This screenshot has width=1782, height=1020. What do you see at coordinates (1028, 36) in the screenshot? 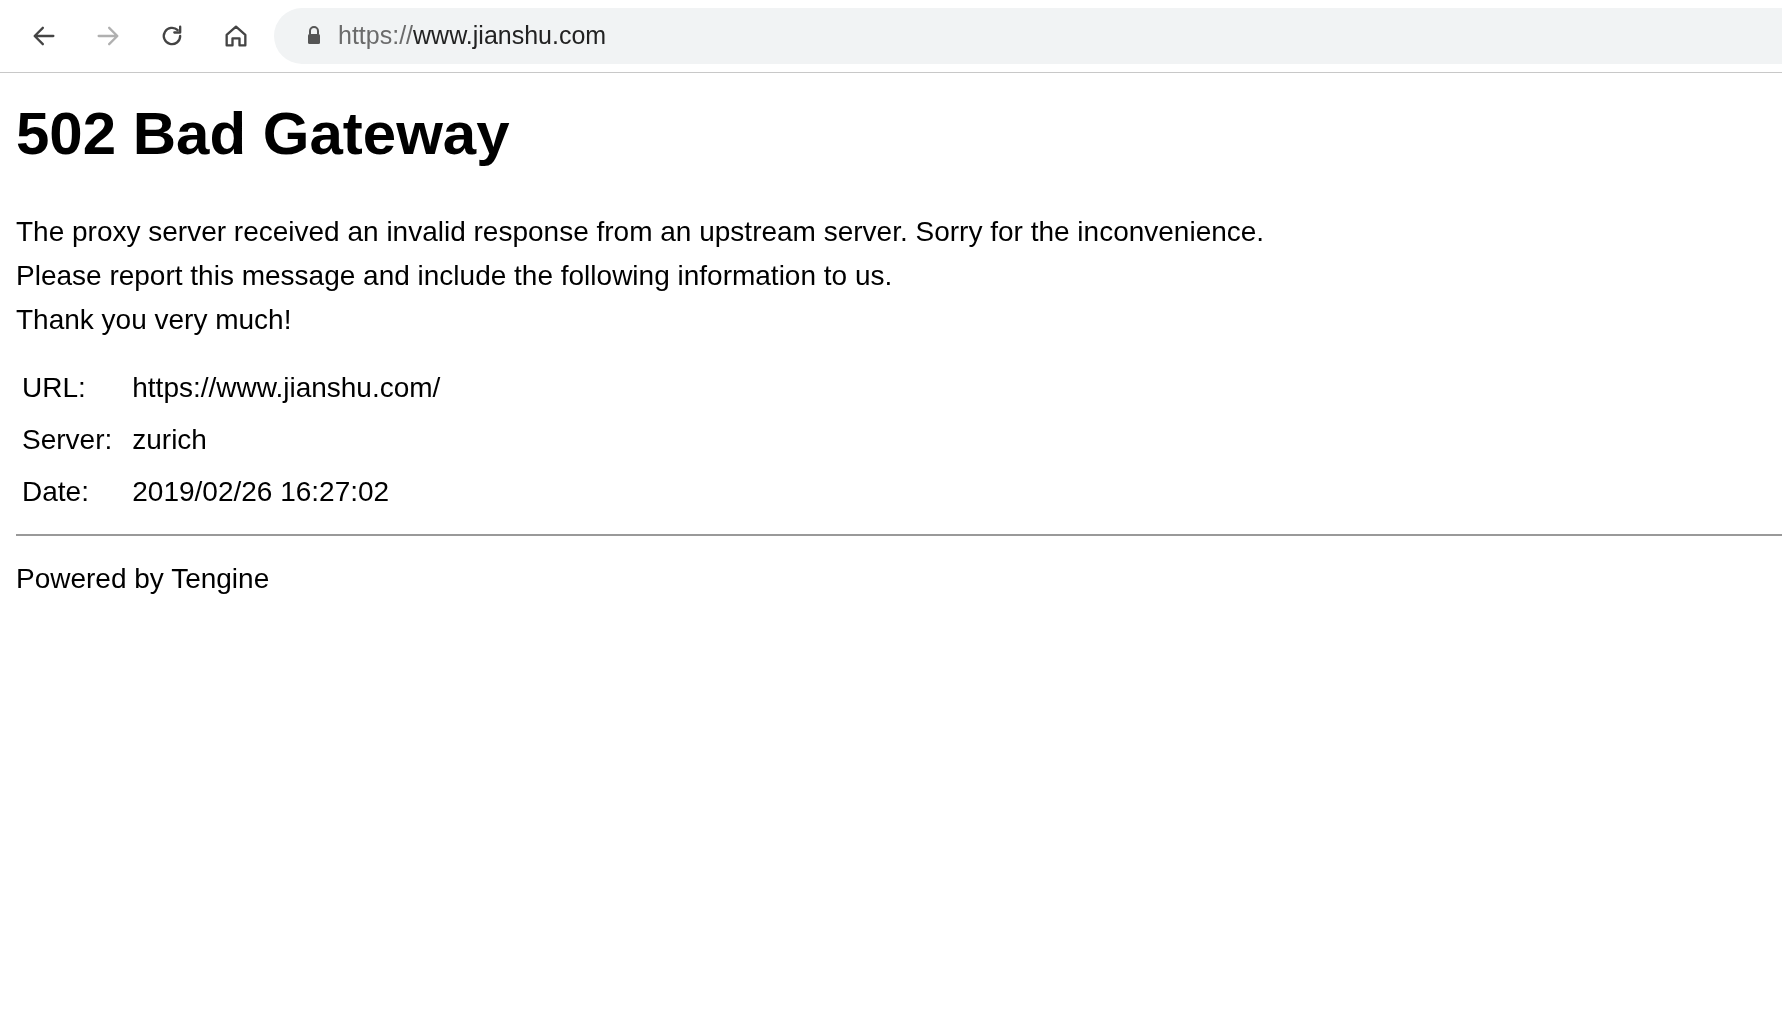
I see `address-bar: https://www.jianshu.com` at bounding box center [1028, 36].